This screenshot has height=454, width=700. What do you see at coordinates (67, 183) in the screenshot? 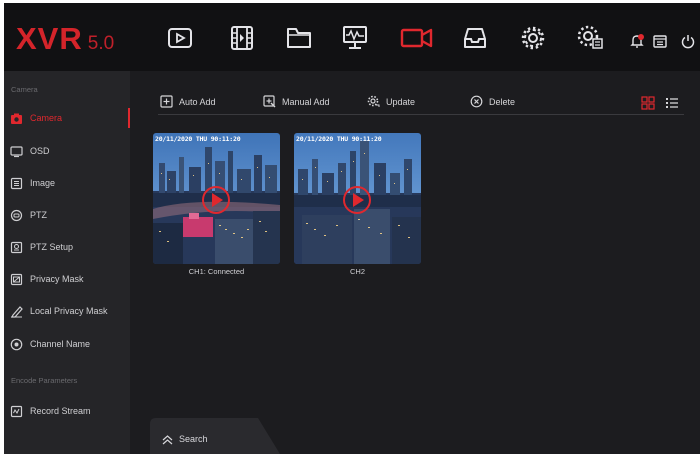
I see `sidebar-item-image: Image` at bounding box center [67, 183].